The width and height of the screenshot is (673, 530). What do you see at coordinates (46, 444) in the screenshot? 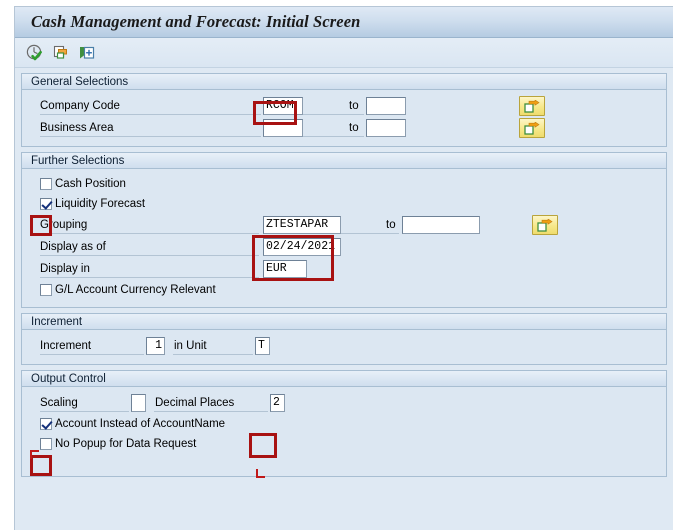
I see `no-popup-for-data-request-checkbox` at bounding box center [46, 444].